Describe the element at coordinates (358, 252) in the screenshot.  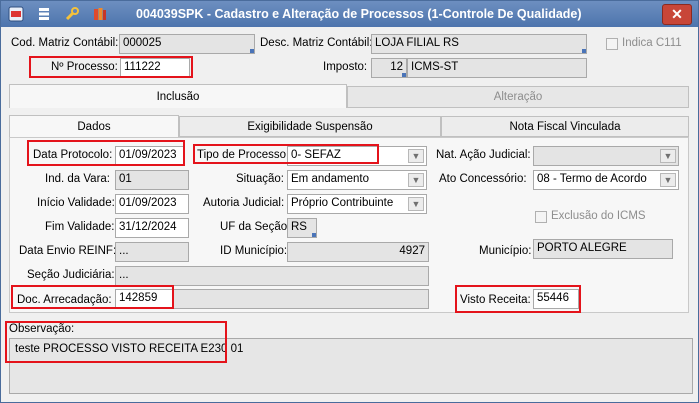
I see `id-municipio-field: 4927` at that location.